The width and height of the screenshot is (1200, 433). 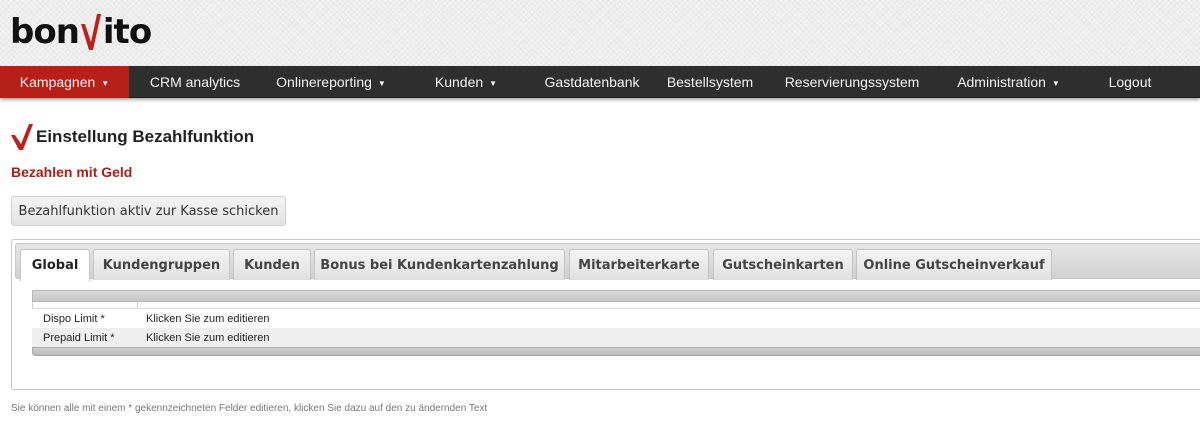 What do you see at coordinates (145, 136) in the screenshot?
I see `page-title: Einstellung Bezahlfunktion` at bounding box center [145, 136].